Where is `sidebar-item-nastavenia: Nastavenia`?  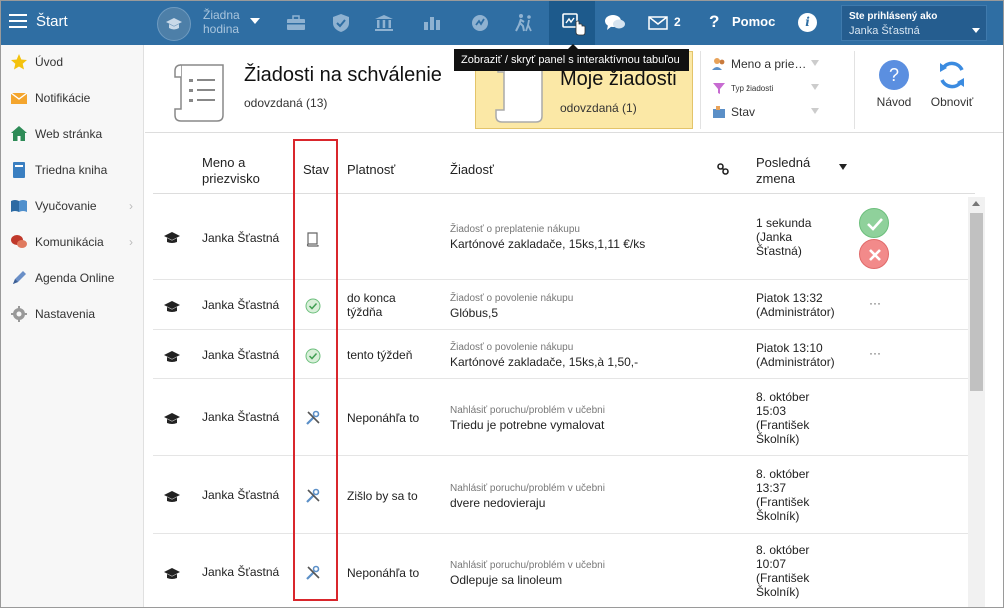 sidebar-item-nastavenia: Nastavenia is located at coordinates (72, 315).